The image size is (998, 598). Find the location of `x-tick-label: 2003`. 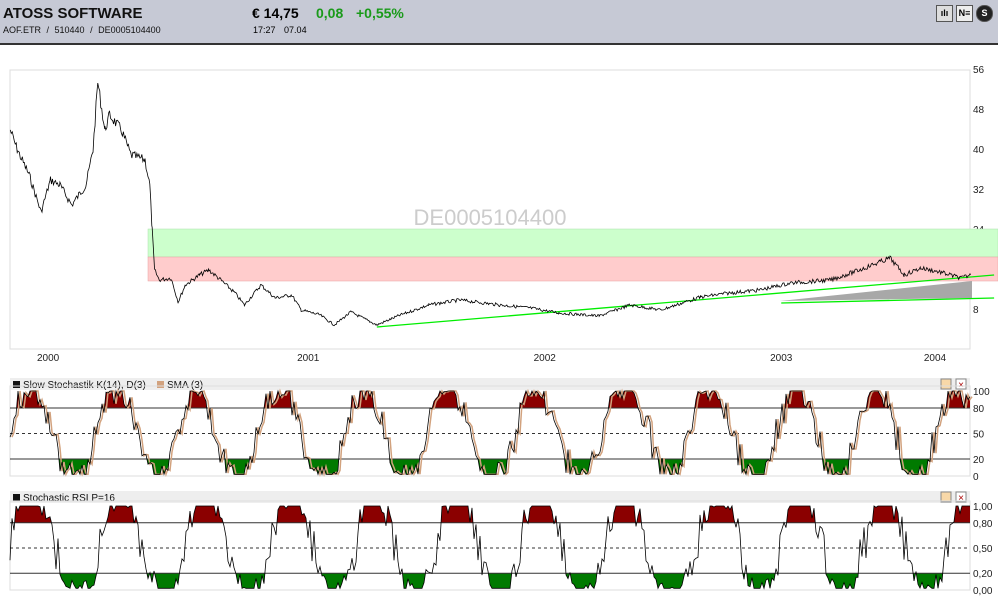

x-tick-label: 2003 is located at coordinates (781, 358).